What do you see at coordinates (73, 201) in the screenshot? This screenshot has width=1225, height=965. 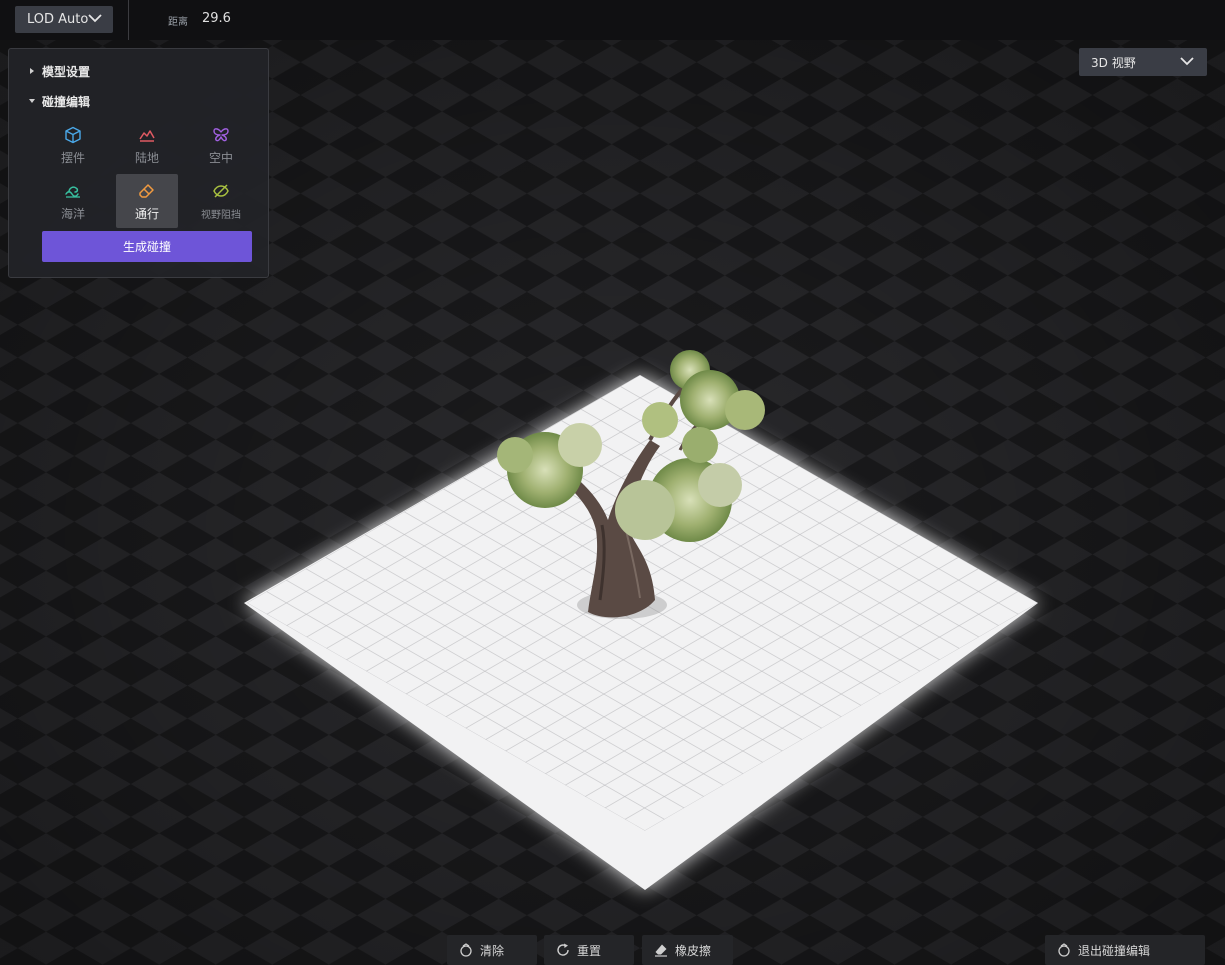 I see `tool-ocean: 海洋` at bounding box center [73, 201].